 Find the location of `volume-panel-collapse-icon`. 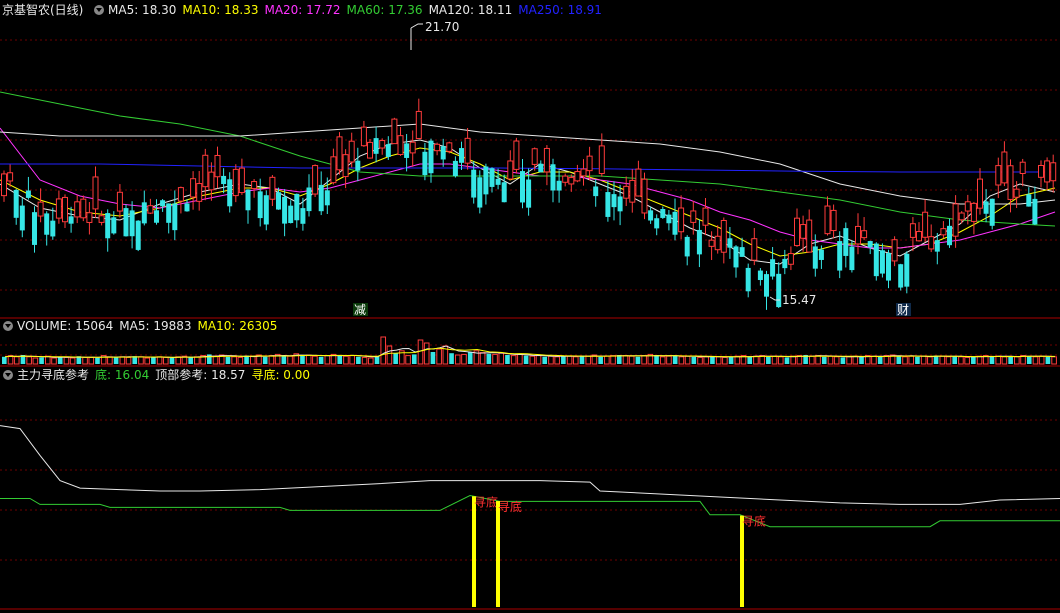

volume-panel-collapse-icon is located at coordinates (8, 326).